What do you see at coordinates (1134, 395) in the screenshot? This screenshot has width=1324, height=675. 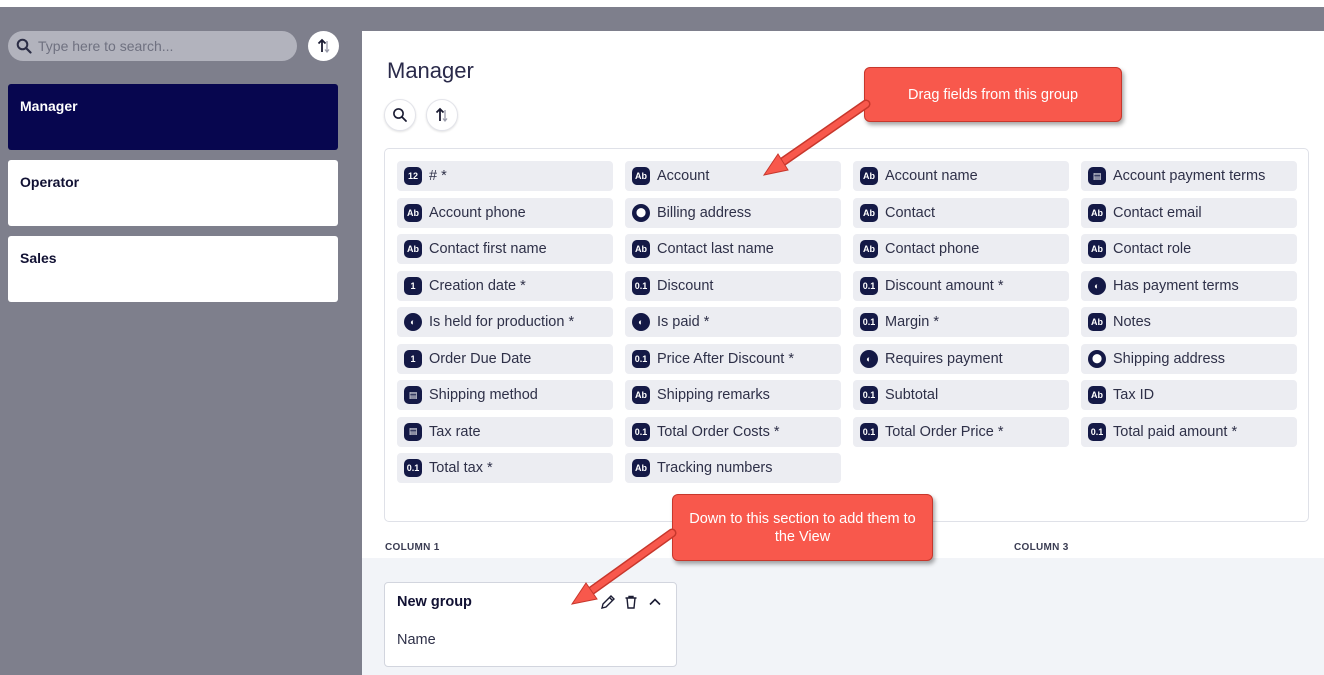 I see `field-label: Tax ID` at bounding box center [1134, 395].